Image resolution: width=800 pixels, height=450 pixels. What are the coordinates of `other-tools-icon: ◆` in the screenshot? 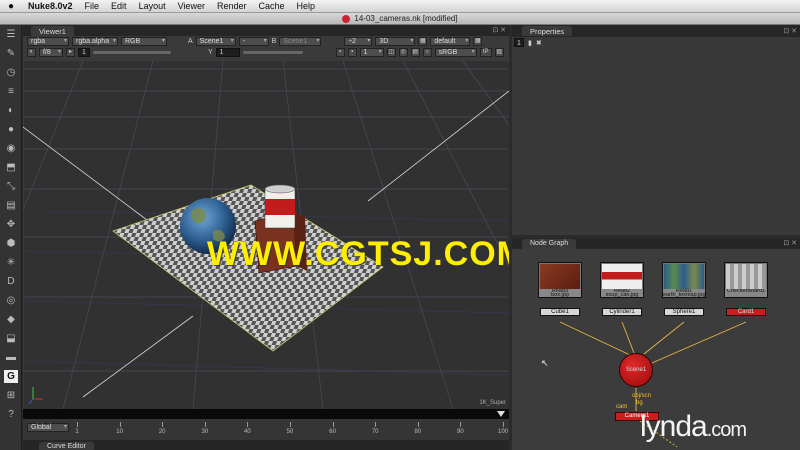 It's located at (11, 319).